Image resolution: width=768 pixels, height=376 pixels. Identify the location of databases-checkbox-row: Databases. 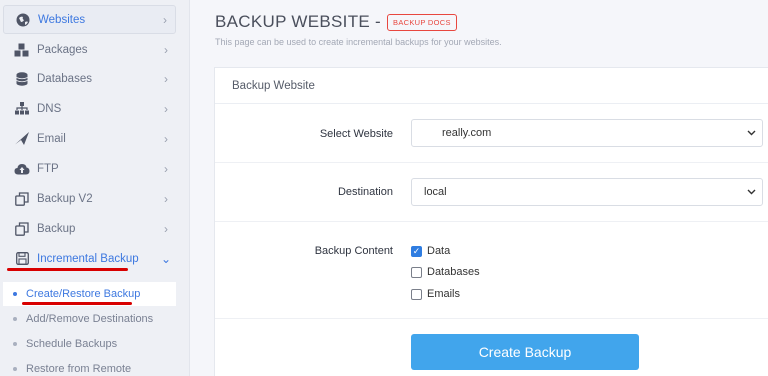
(445, 272).